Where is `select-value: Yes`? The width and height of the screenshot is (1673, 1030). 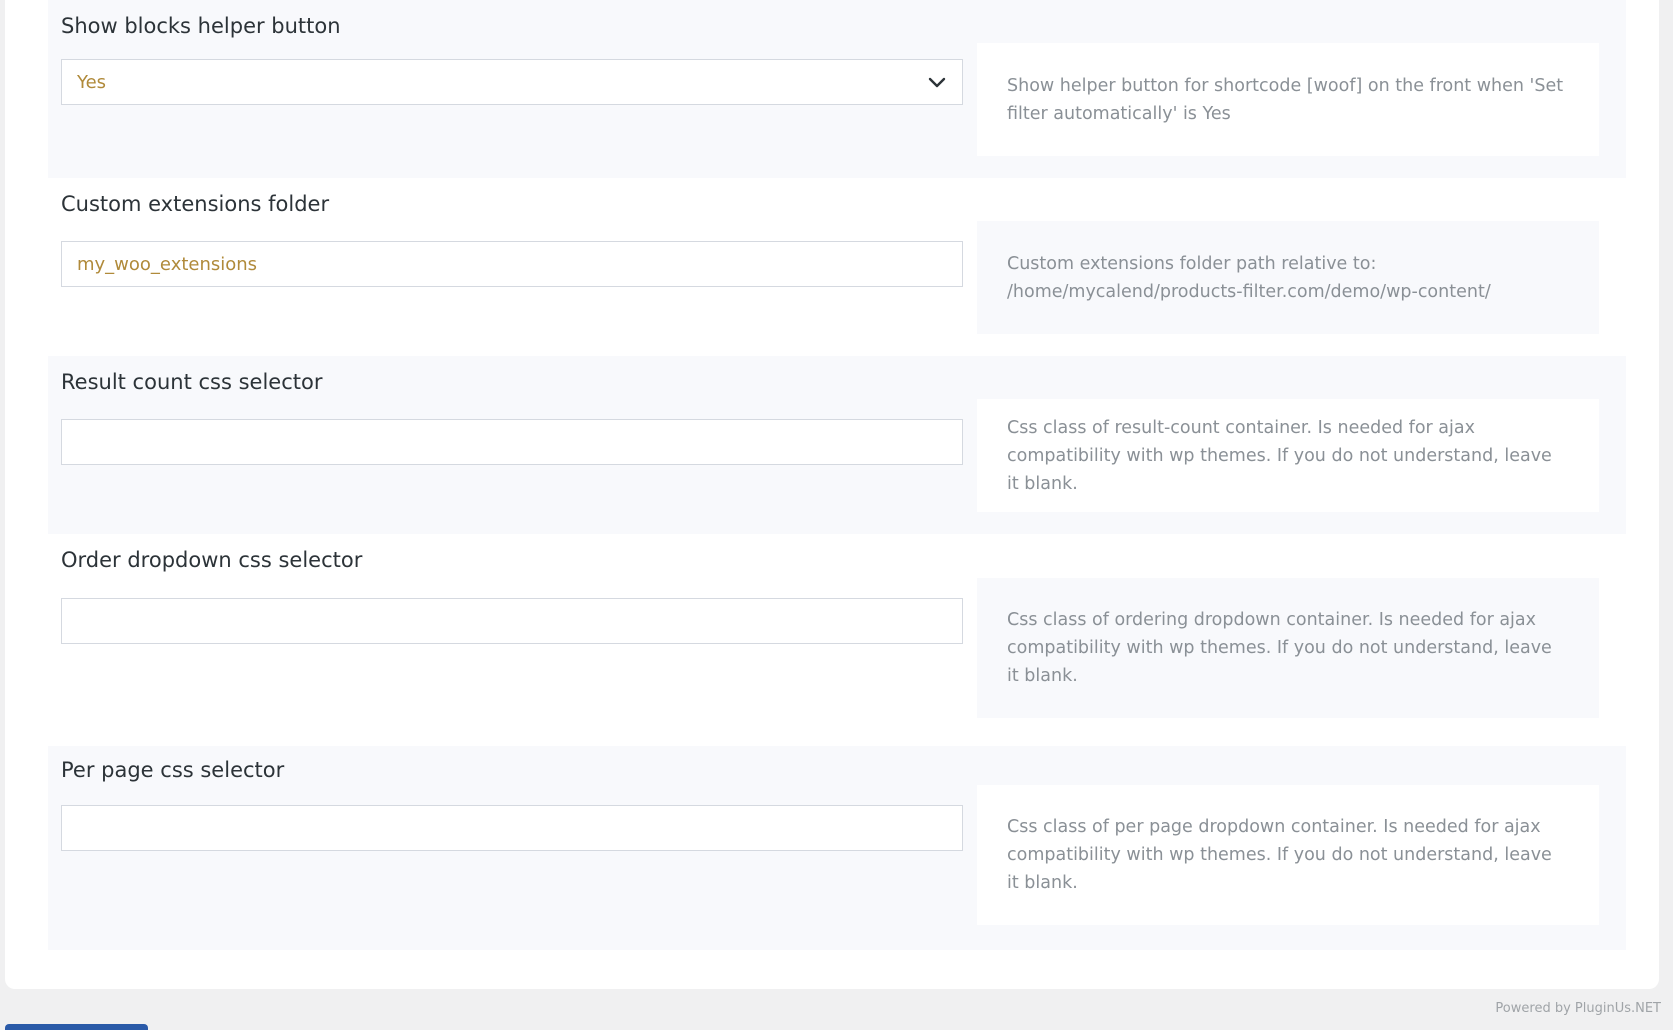
select-value: Yes is located at coordinates (92, 82).